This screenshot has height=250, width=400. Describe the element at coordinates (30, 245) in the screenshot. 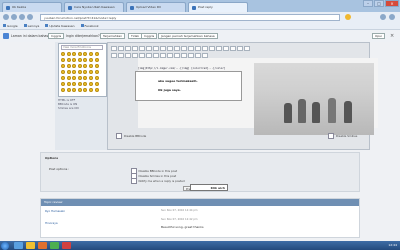

I see `folder-icon` at that location.